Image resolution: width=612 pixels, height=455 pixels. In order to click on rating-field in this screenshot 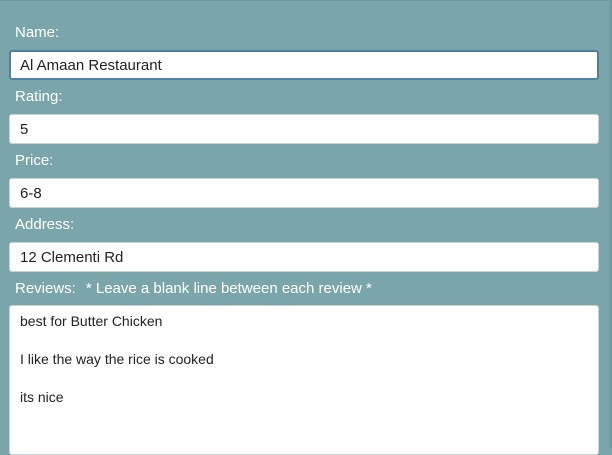, I will do `click(304, 129)`.